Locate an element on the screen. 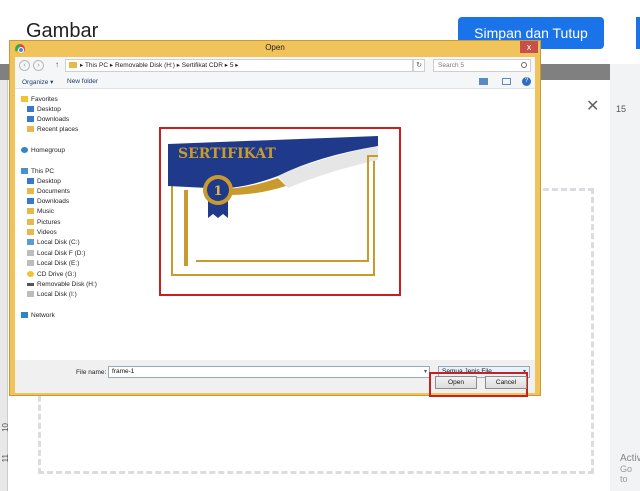 Image resolution: width=640 pixels, height=491 pixels. nav-network: Network is located at coordinates (38, 316).